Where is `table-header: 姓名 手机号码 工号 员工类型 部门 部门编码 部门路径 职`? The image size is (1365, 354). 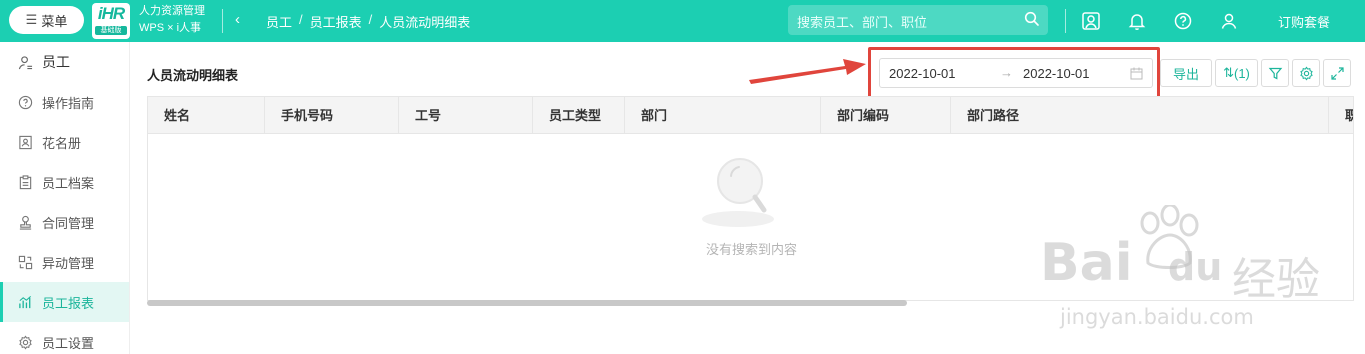 table-header: 姓名 手机号码 工号 员工类型 部门 部门编码 部门路径 职 is located at coordinates (750, 115).